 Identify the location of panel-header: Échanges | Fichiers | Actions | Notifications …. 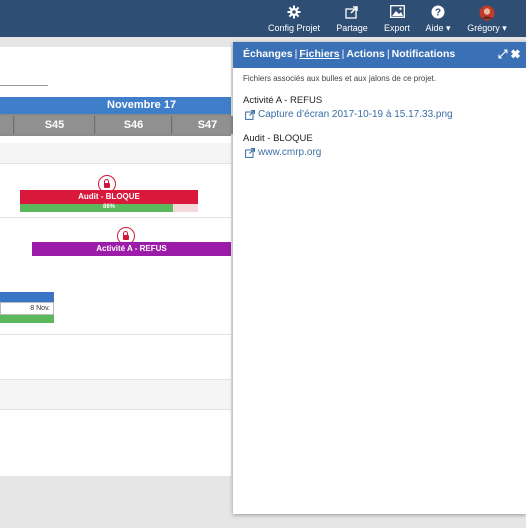
(379, 55).